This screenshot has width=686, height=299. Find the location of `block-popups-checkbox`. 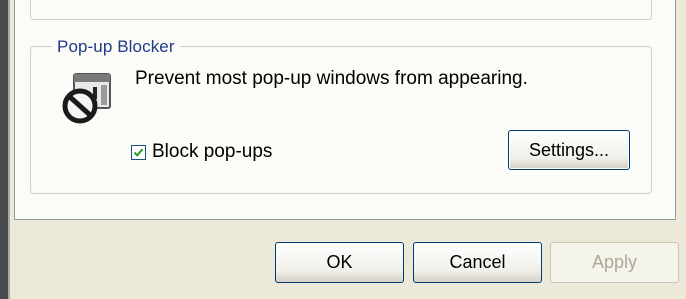

block-popups-checkbox is located at coordinates (138, 152).